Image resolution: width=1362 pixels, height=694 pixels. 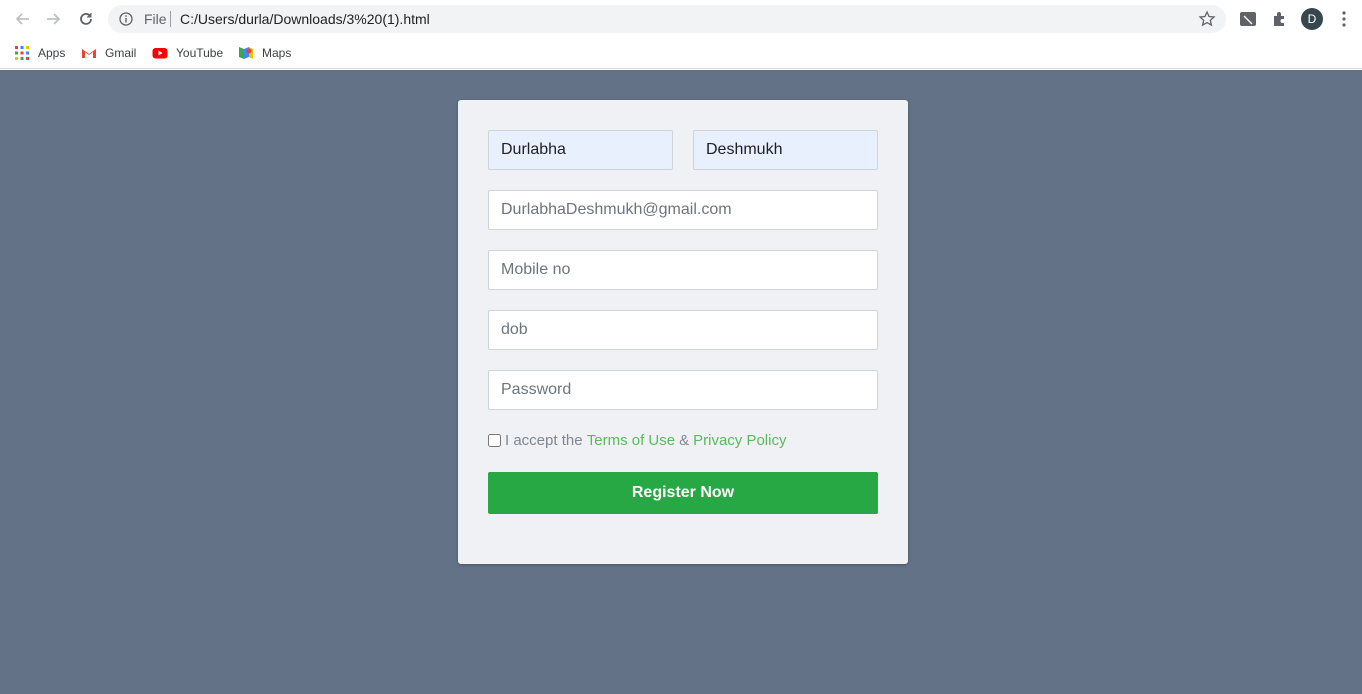 What do you see at coordinates (544, 440) in the screenshot?
I see `terms-prefix: I accept the` at bounding box center [544, 440].